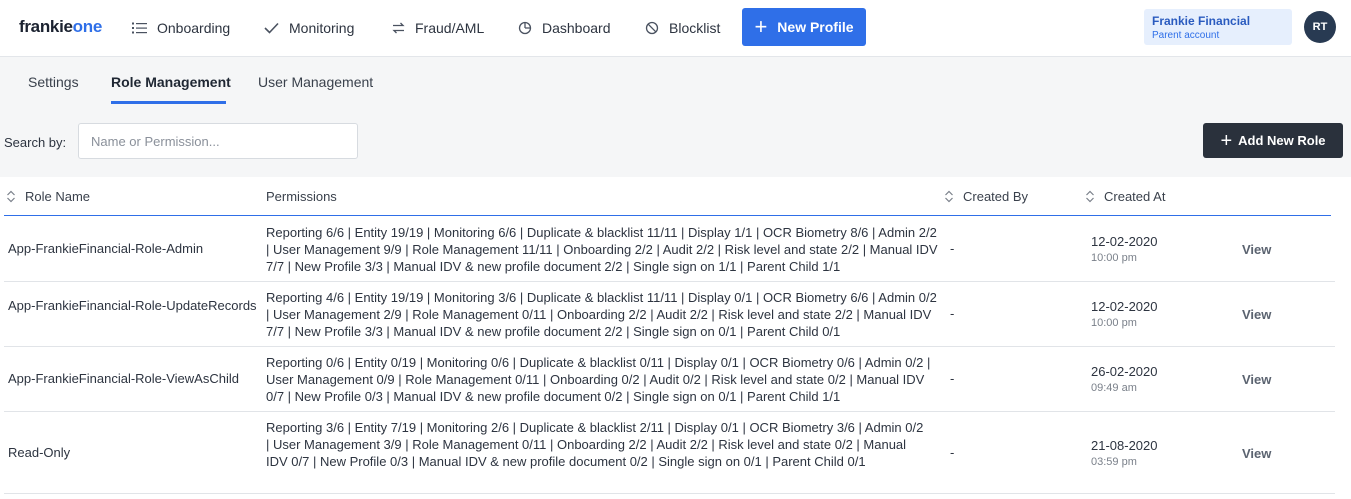 Image resolution: width=1351 pixels, height=499 pixels. What do you see at coordinates (271, 28) in the screenshot?
I see `check-icon` at bounding box center [271, 28].